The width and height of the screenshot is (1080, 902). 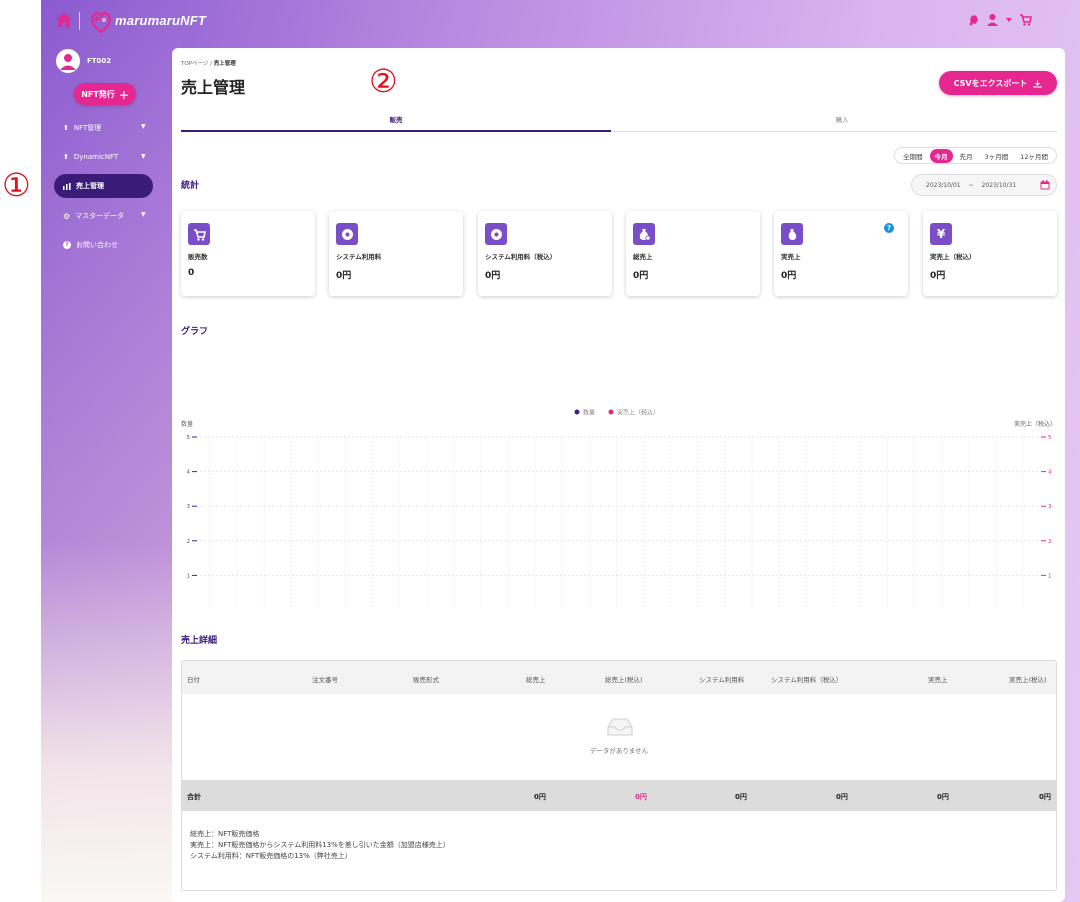 I want to click on note-line: システム利用料：NFT販売価格の13%（弊社売上）, so click(x=271, y=856).